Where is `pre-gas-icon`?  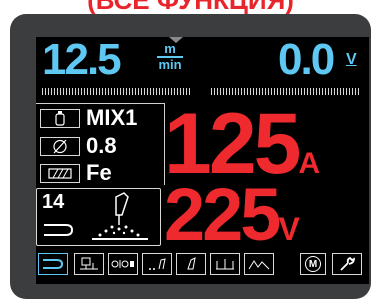
pre-gas-icon is located at coordinates (157, 264).